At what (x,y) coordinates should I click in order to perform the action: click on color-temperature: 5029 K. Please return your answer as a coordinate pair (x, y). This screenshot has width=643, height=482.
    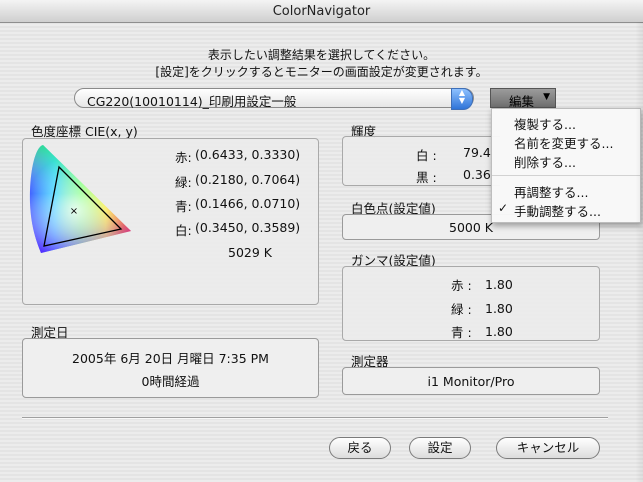
    Looking at the image, I should click on (250, 252).